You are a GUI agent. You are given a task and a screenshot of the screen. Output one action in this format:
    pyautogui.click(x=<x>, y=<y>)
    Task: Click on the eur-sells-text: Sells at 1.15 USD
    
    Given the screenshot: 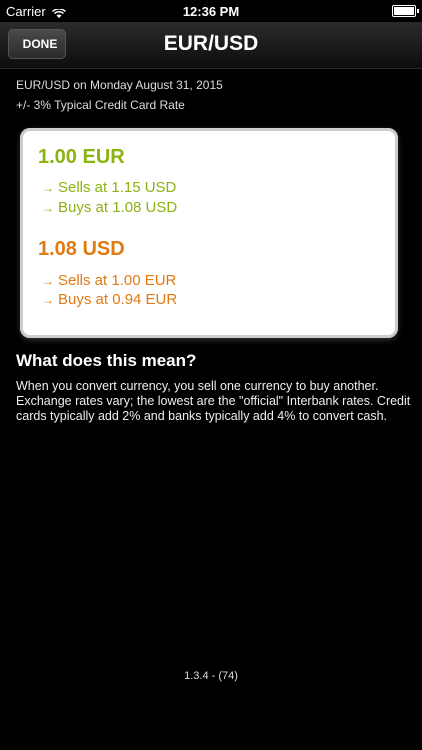 What is the action you would take?
    pyautogui.click(x=117, y=187)
    